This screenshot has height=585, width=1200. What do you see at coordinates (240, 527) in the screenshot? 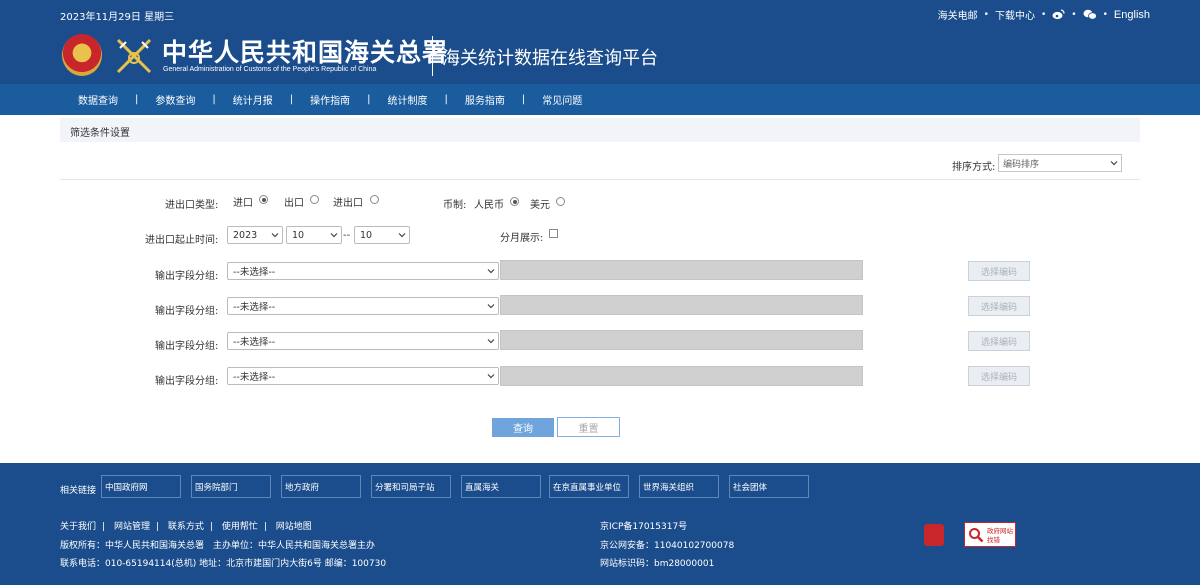
I see `footer-link-help: 使用帮忙` at bounding box center [240, 527].